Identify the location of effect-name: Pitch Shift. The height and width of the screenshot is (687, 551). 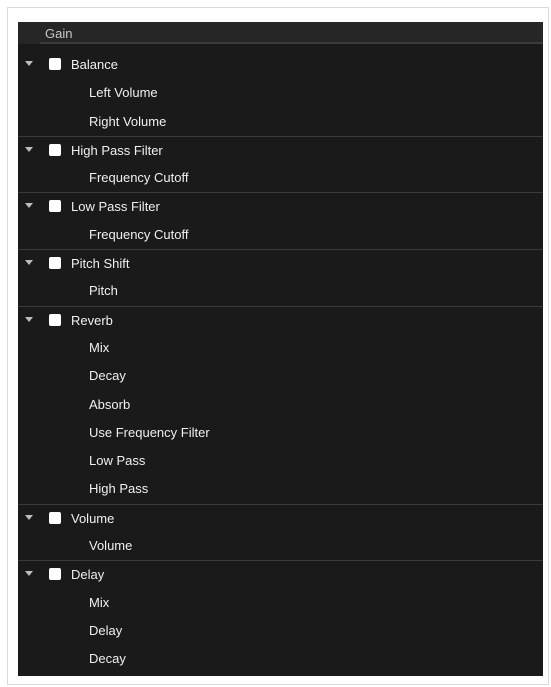
(100, 264).